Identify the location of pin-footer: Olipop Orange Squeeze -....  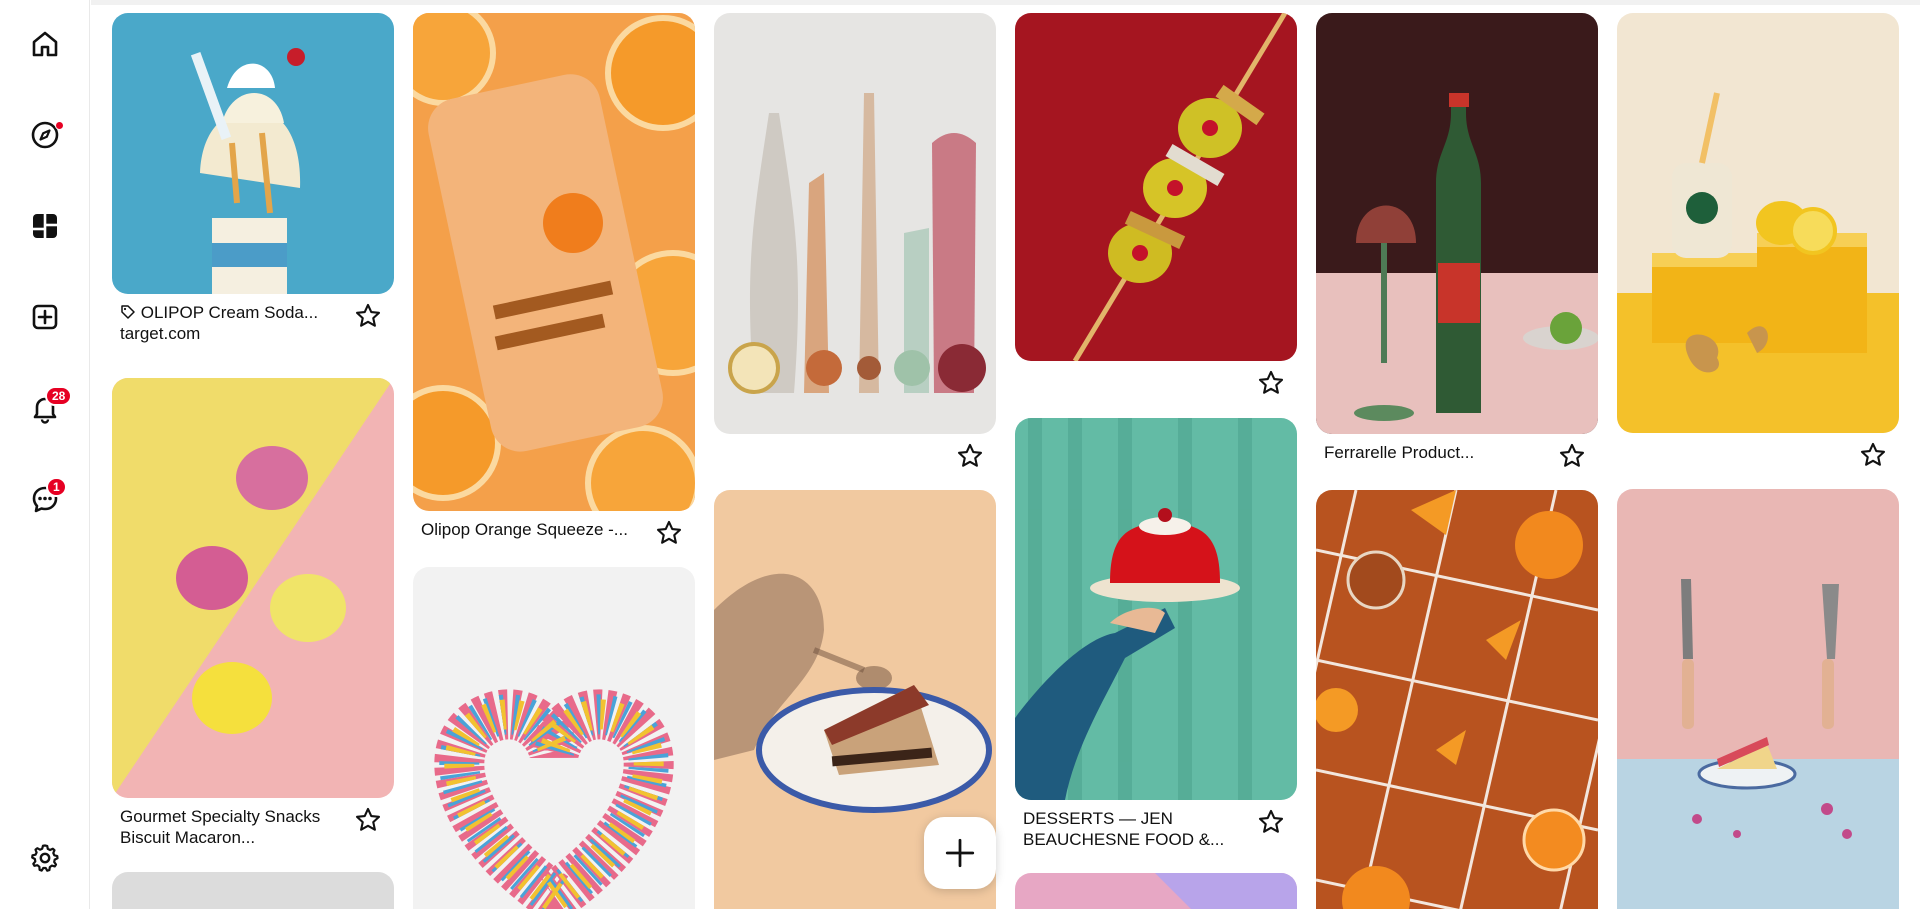
(554, 541).